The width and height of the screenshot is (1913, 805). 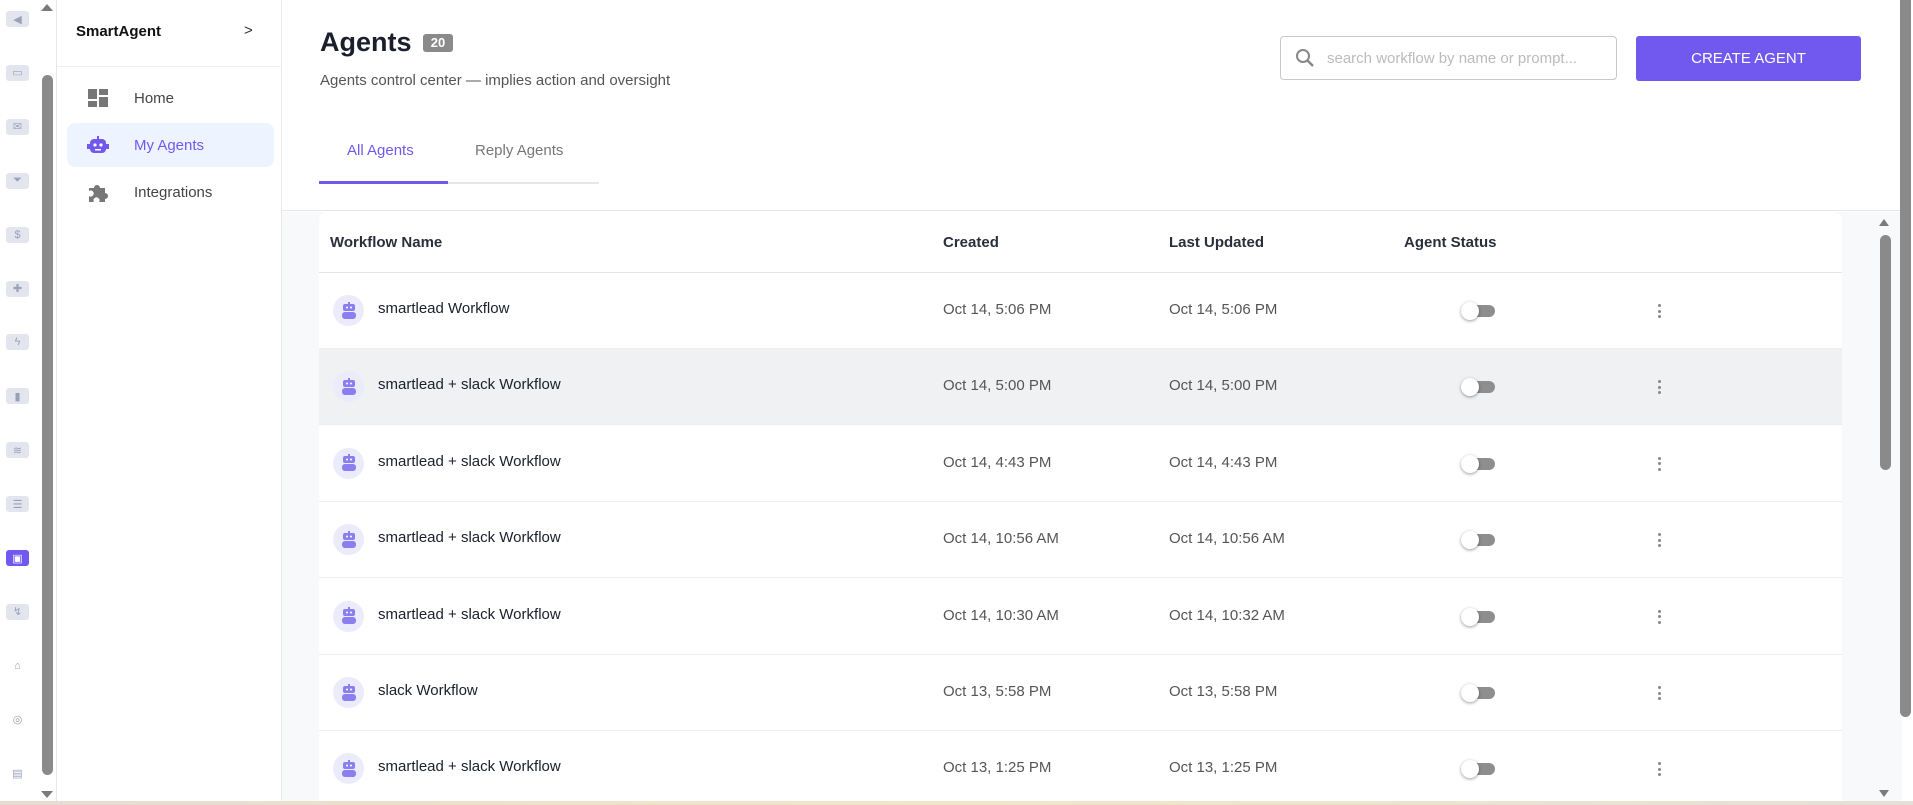 What do you see at coordinates (997, 691) in the screenshot?
I see `created-date: Oct 13, 5:58 PM` at bounding box center [997, 691].